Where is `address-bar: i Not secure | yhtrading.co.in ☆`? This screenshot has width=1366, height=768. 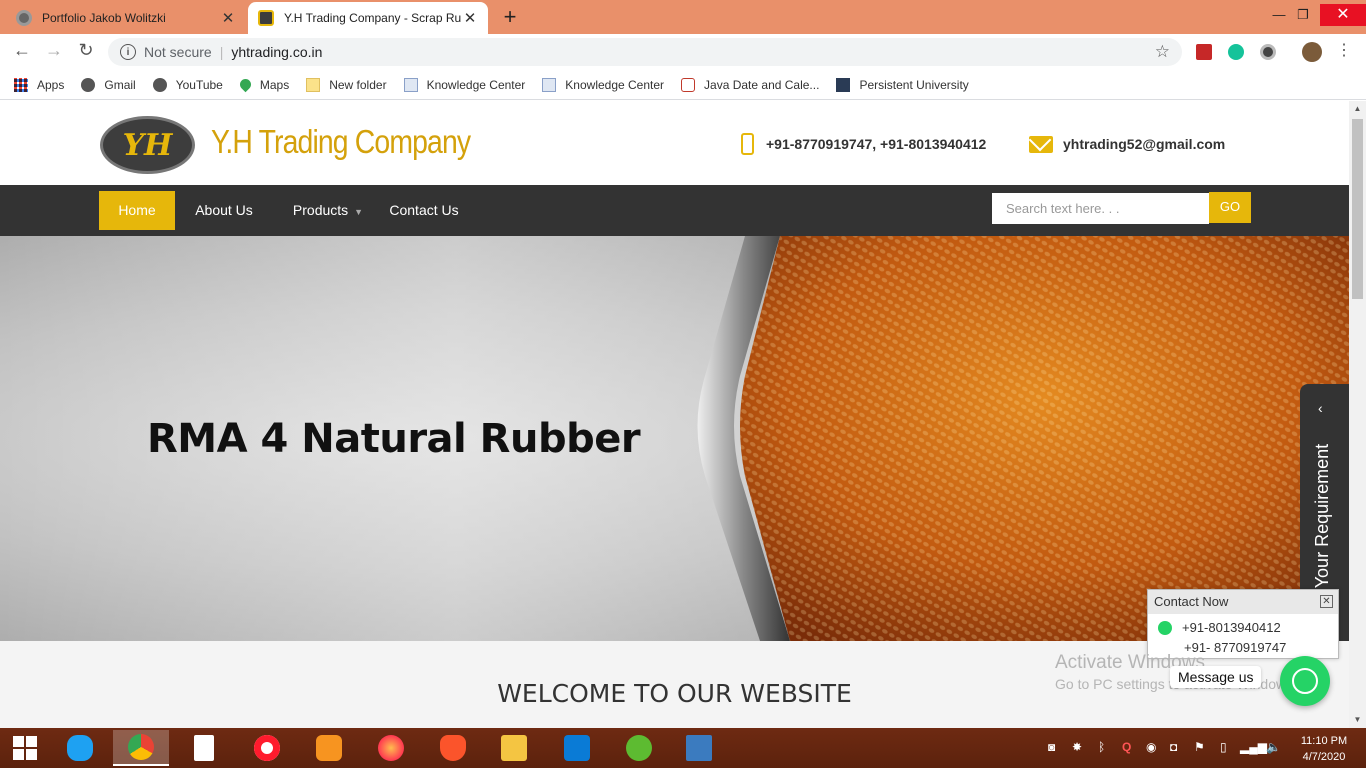 address-bar: i Not secure | yhtrading.co.in ☆ is located at coordinates (645, 52).